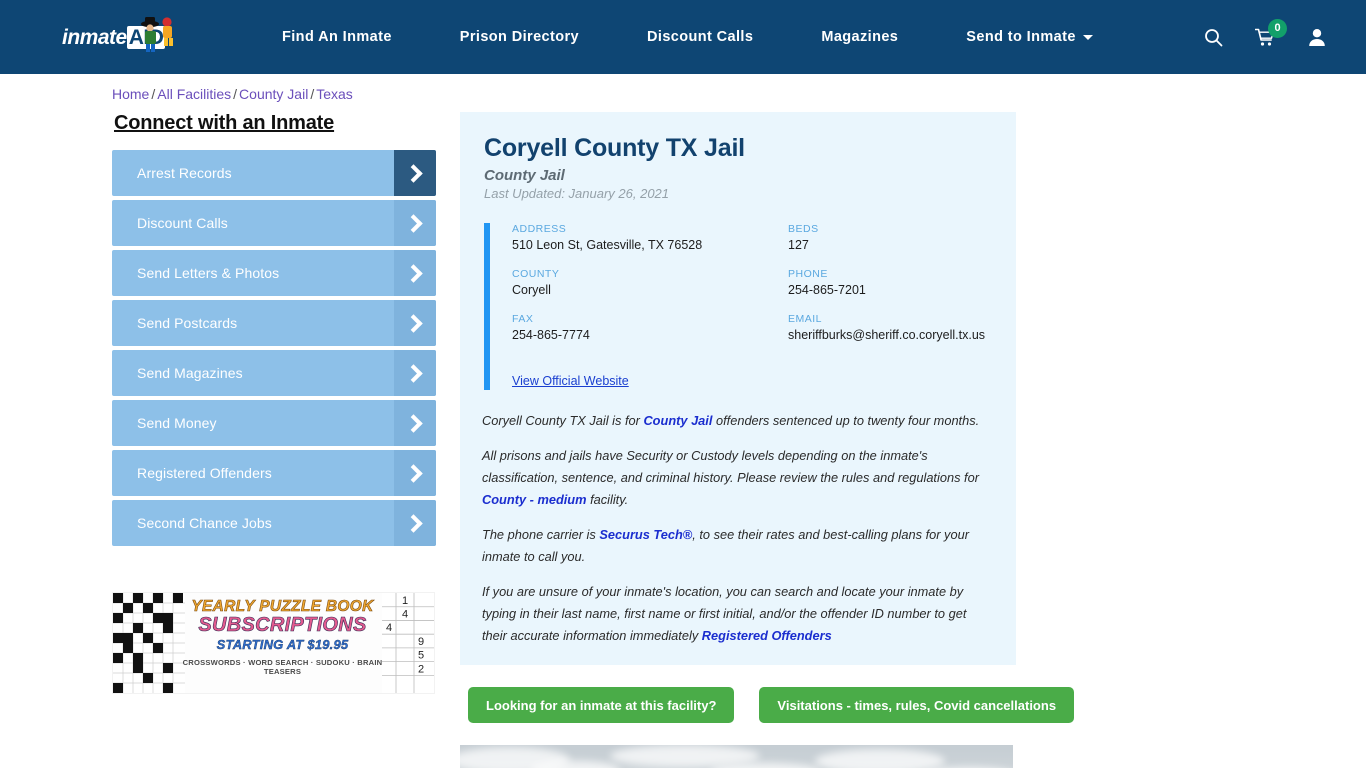 This screenshot has width=1366, height=768. I want to click on cart-icon: 0, so click(1271, 32).